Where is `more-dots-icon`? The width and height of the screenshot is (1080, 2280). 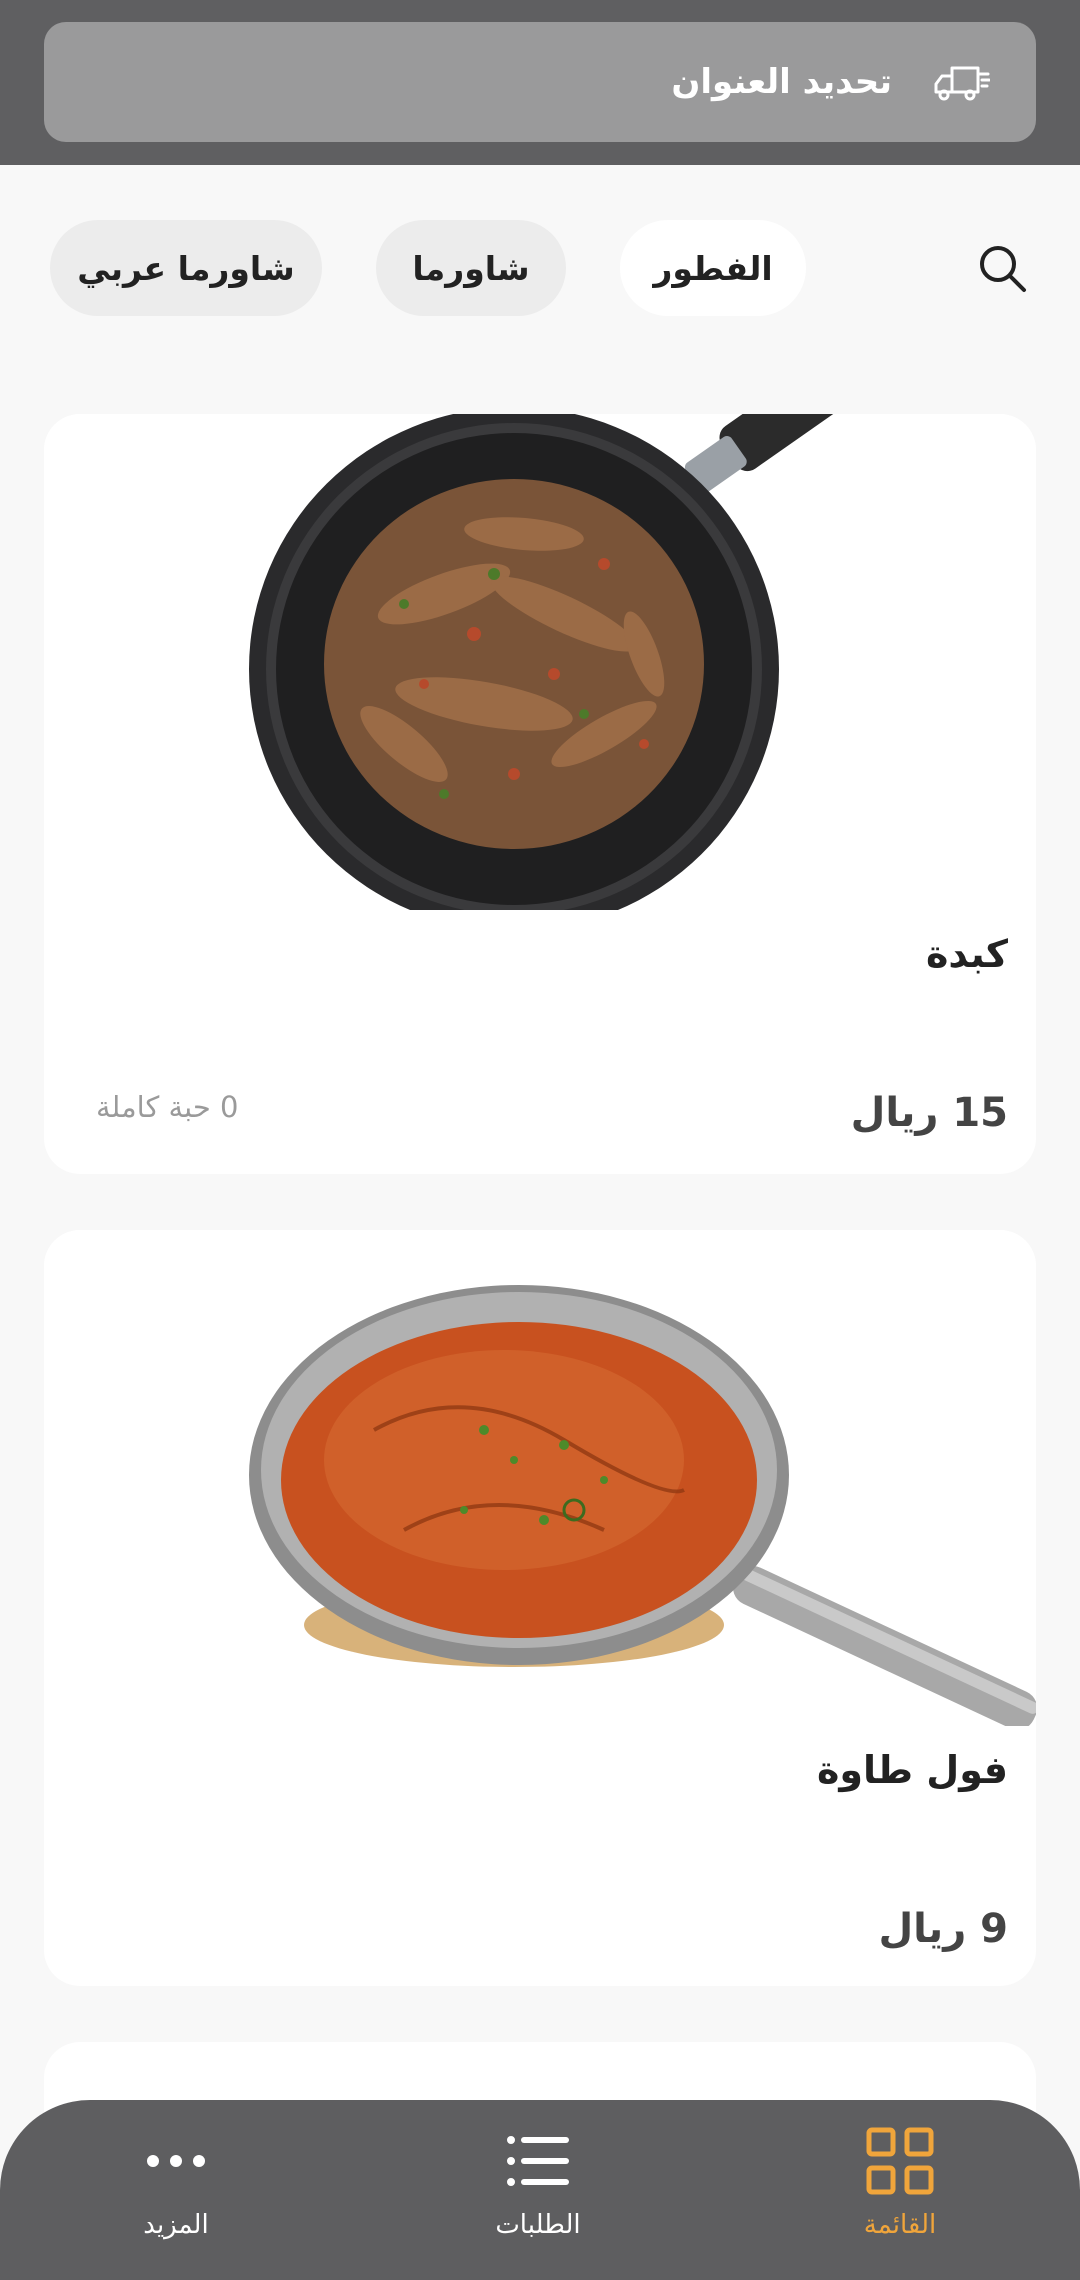 more-dots-icon is located at coordinates (176, 2161).